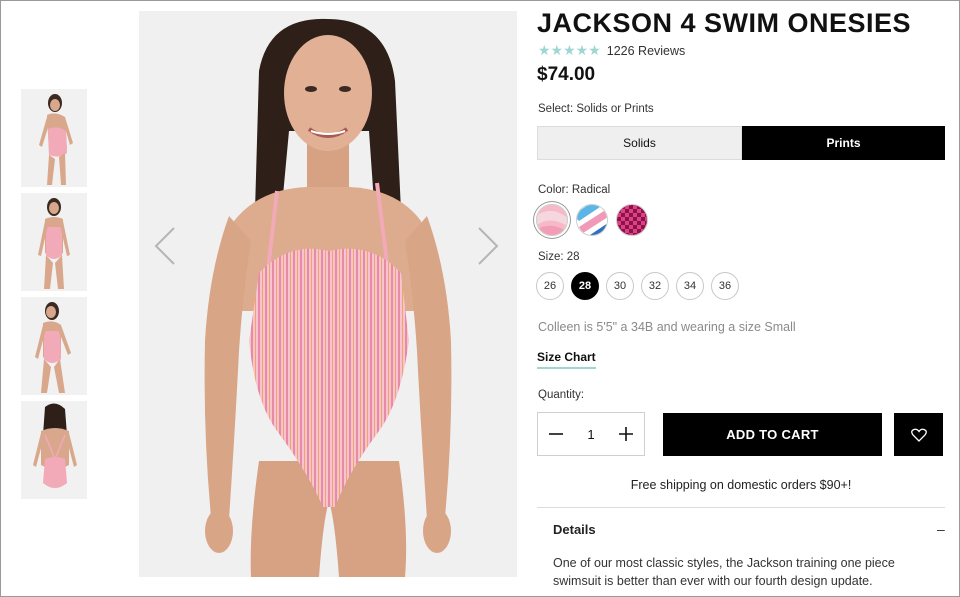  Describe the element at coordinates (566, 359) in the screenshot. I see `size-chart-link: Size Chart` at that location.